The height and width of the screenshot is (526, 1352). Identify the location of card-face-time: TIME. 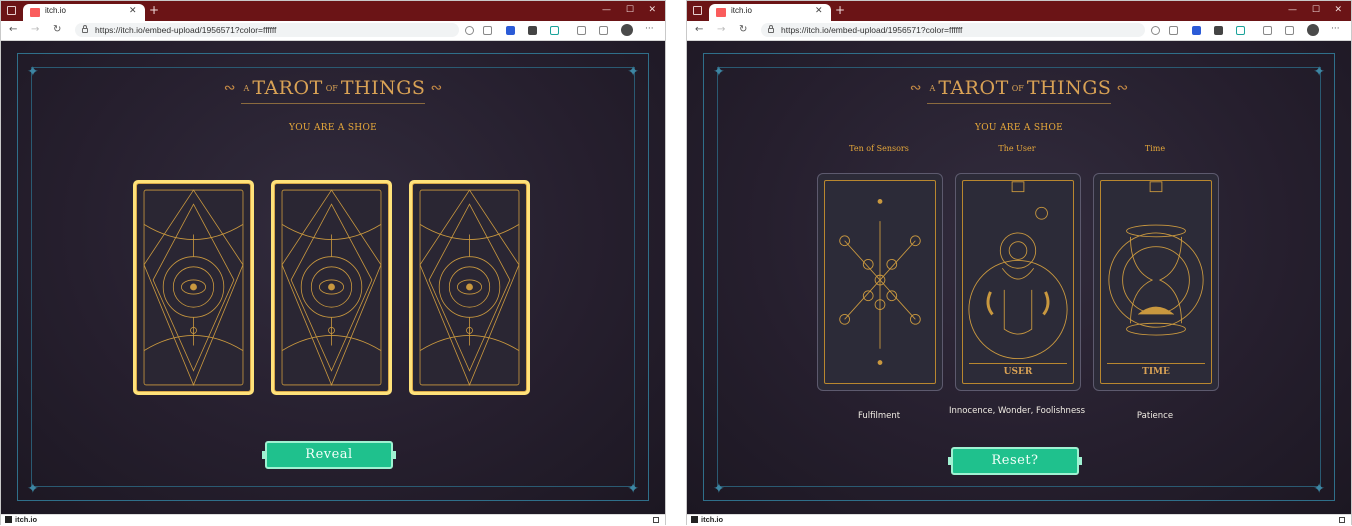
(1156, 282).